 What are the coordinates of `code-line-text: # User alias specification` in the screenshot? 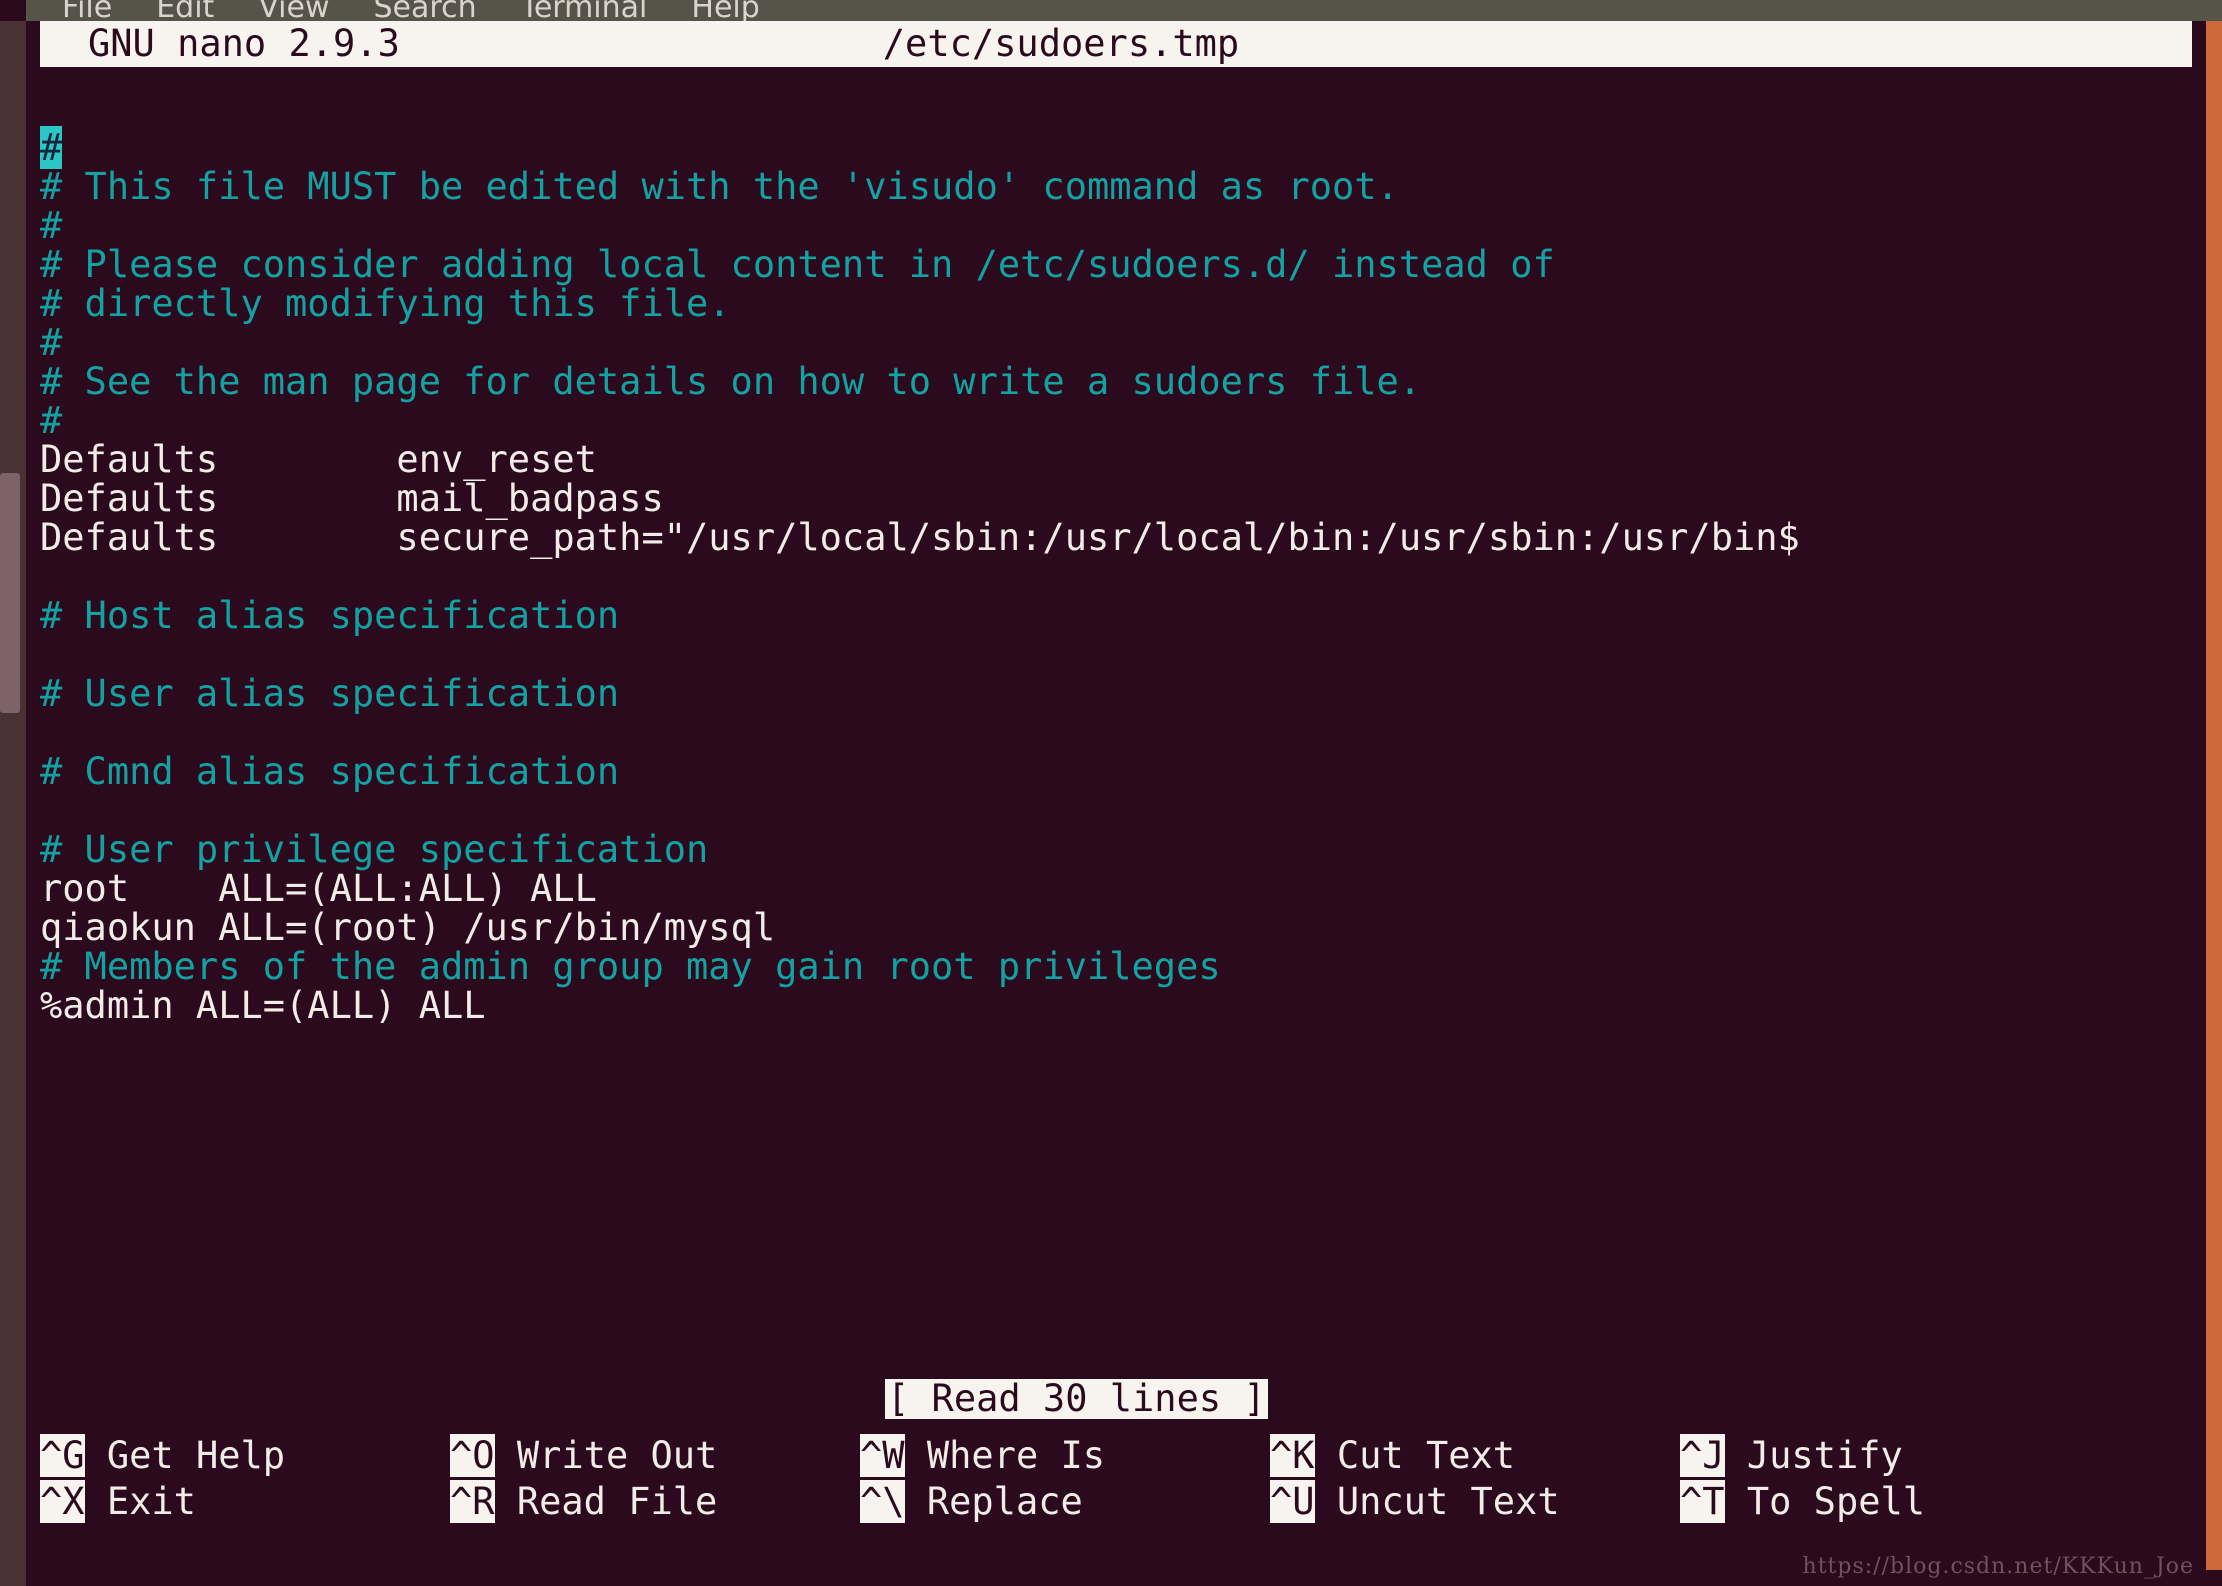 It's located at (330, 693).